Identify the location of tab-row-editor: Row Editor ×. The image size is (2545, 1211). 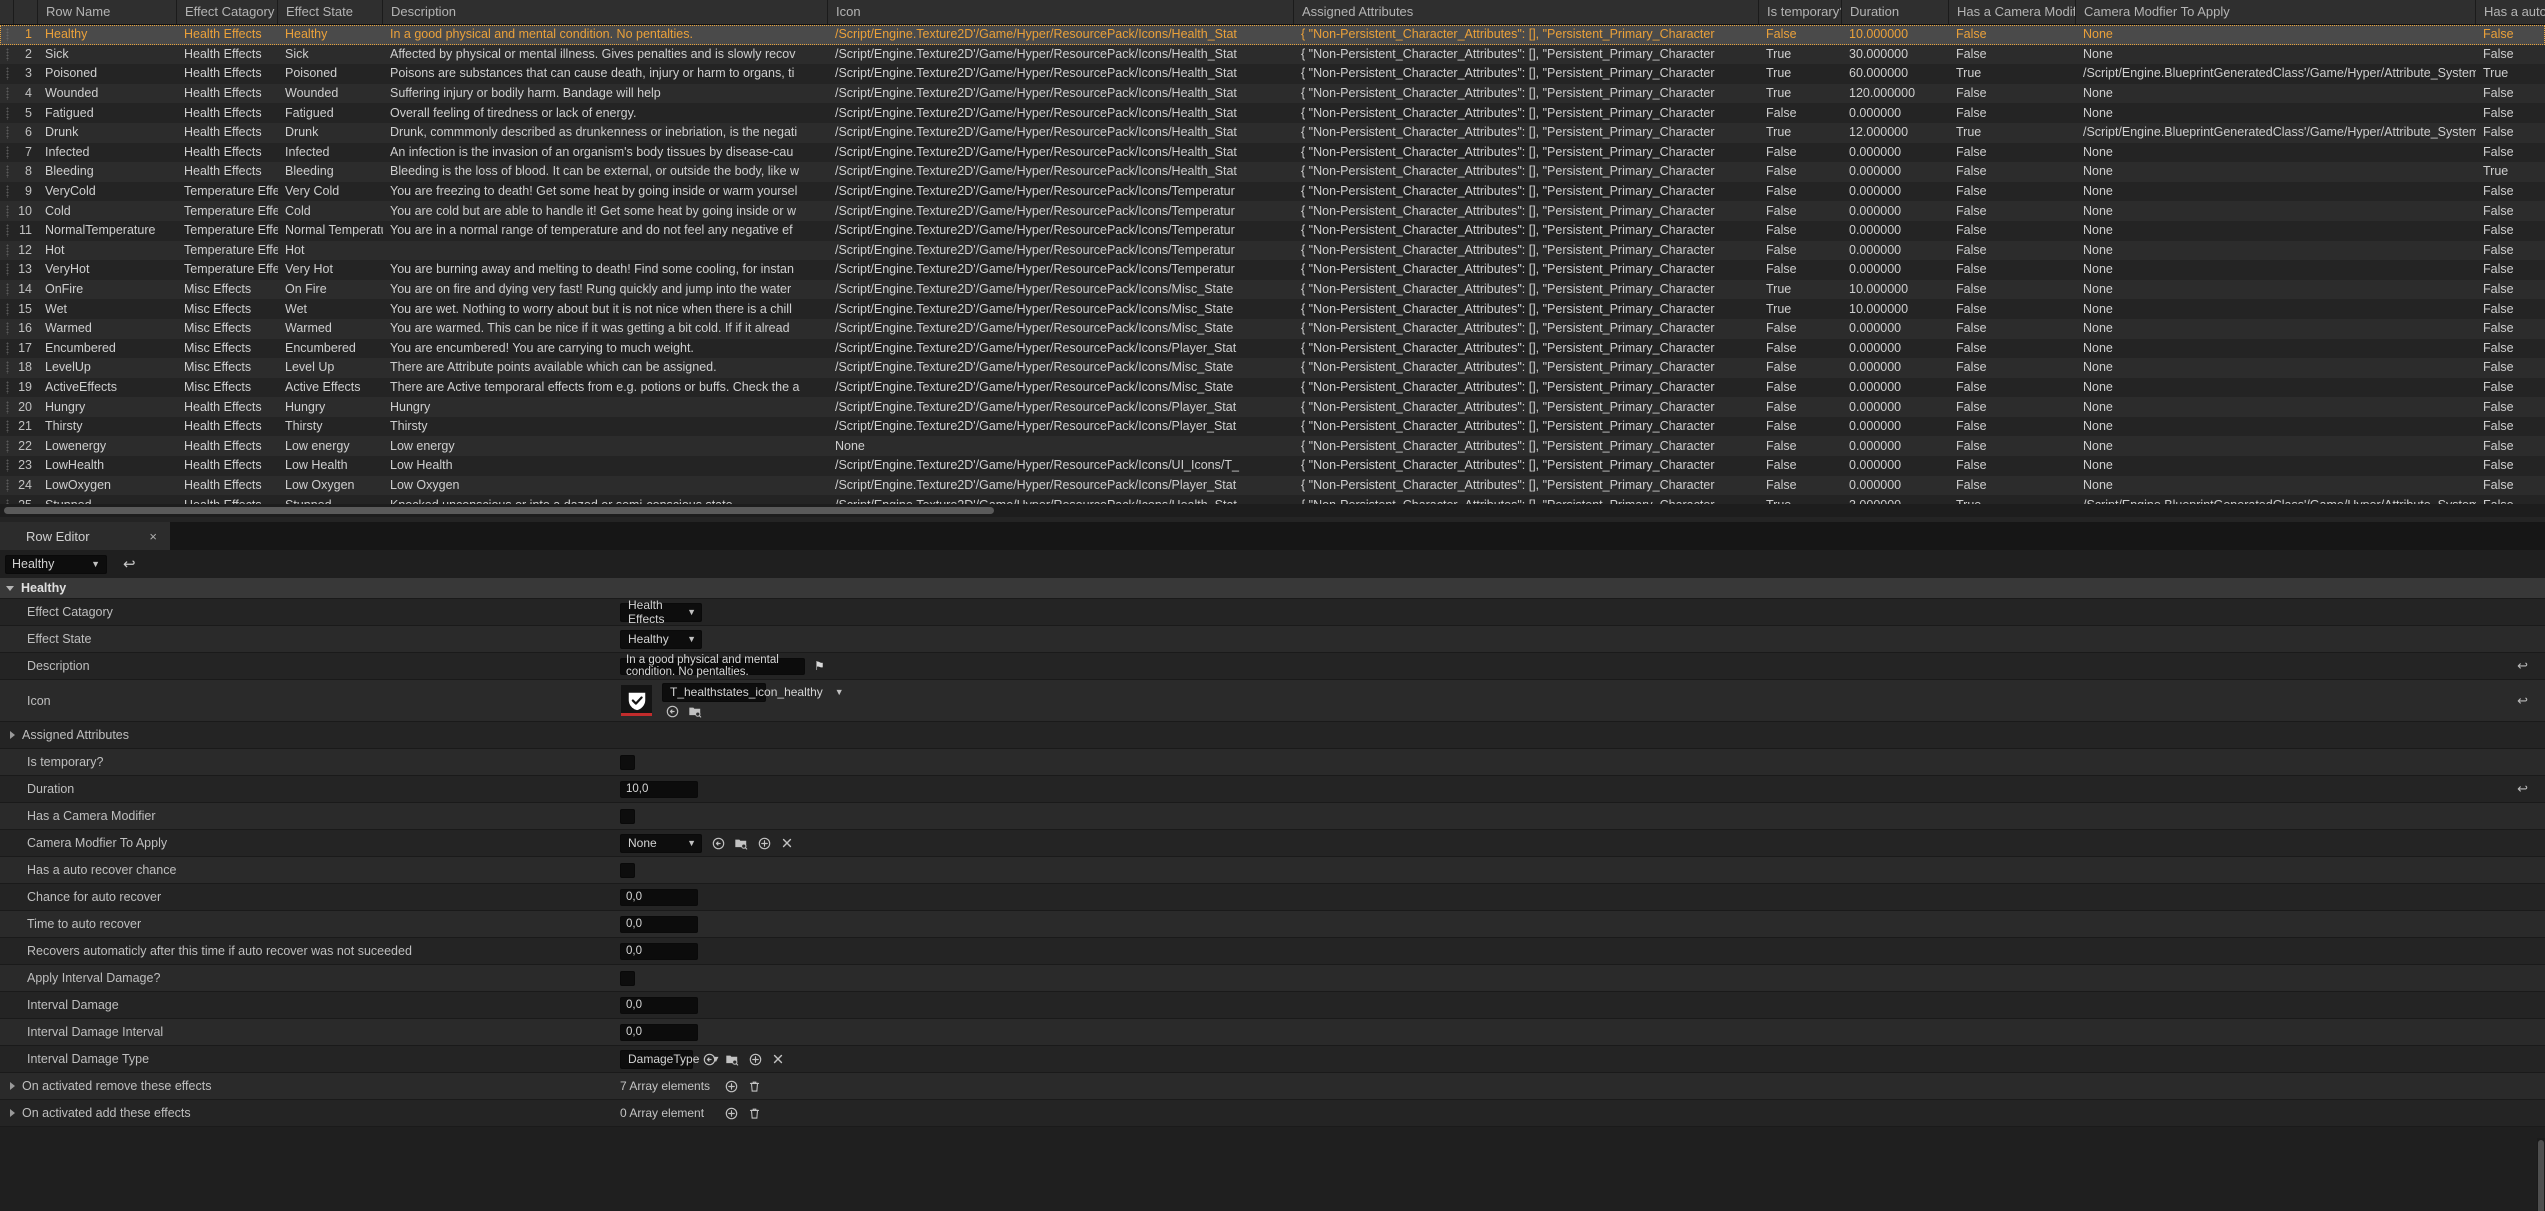
(85, 536).